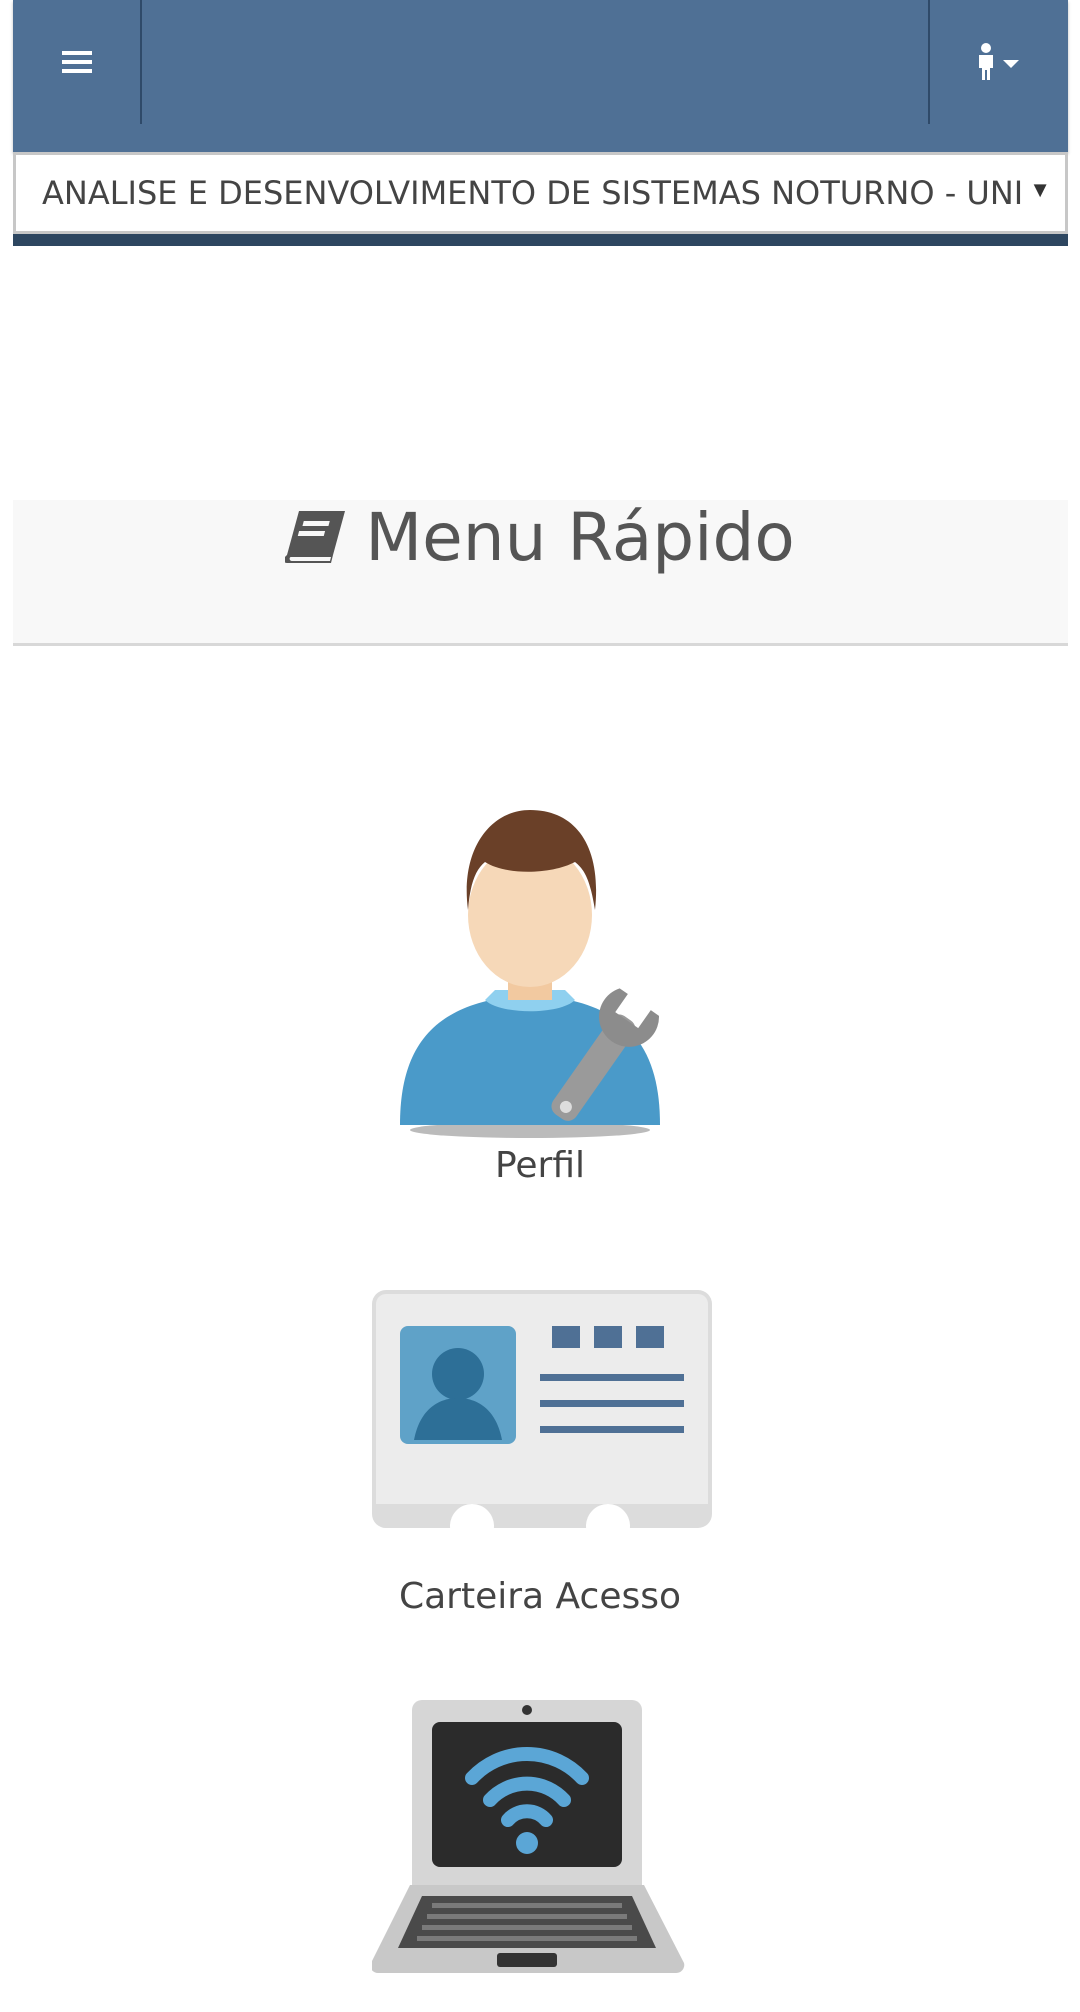 The image size is (1080, 2012). Describe the element at coordinates (542, 1410) in the screenshot. I see `id-card-icon` at that location.